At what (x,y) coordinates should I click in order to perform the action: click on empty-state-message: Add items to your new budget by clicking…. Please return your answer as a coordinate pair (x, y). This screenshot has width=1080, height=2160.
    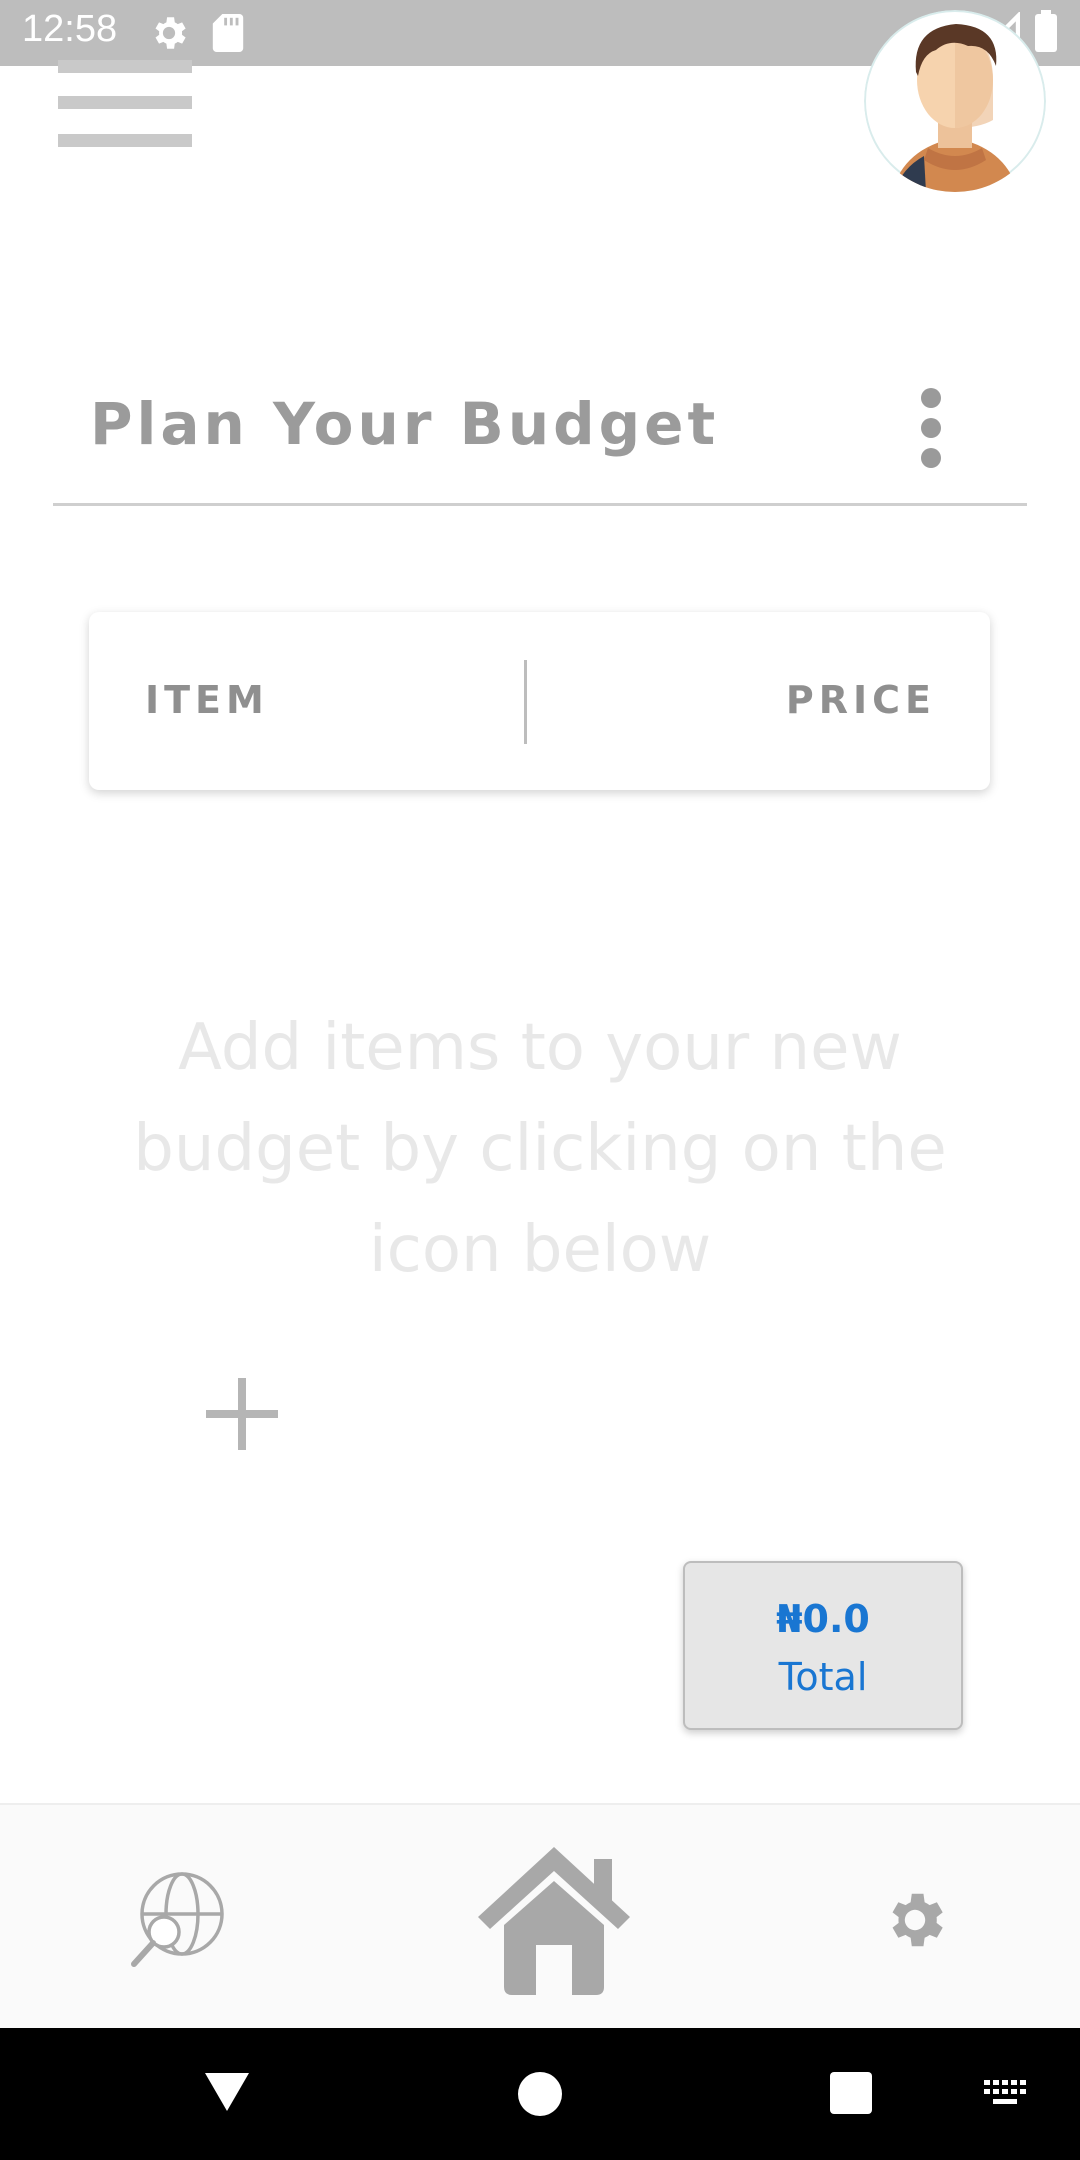
    Looking at the image, I should click on (540, 1149).